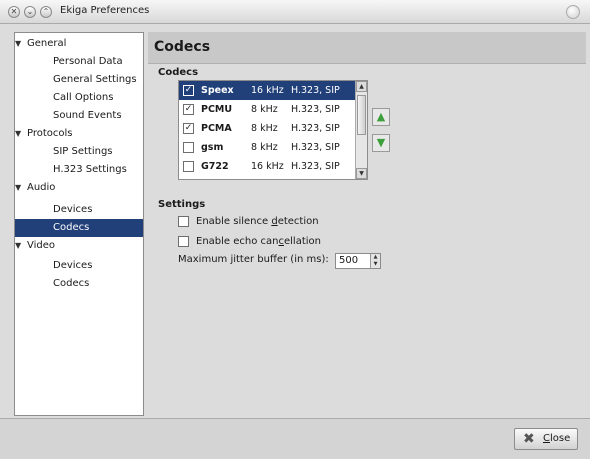 The image size is (590, 459). I want to click on minimize-icon: ⌄, so click(30, 12).